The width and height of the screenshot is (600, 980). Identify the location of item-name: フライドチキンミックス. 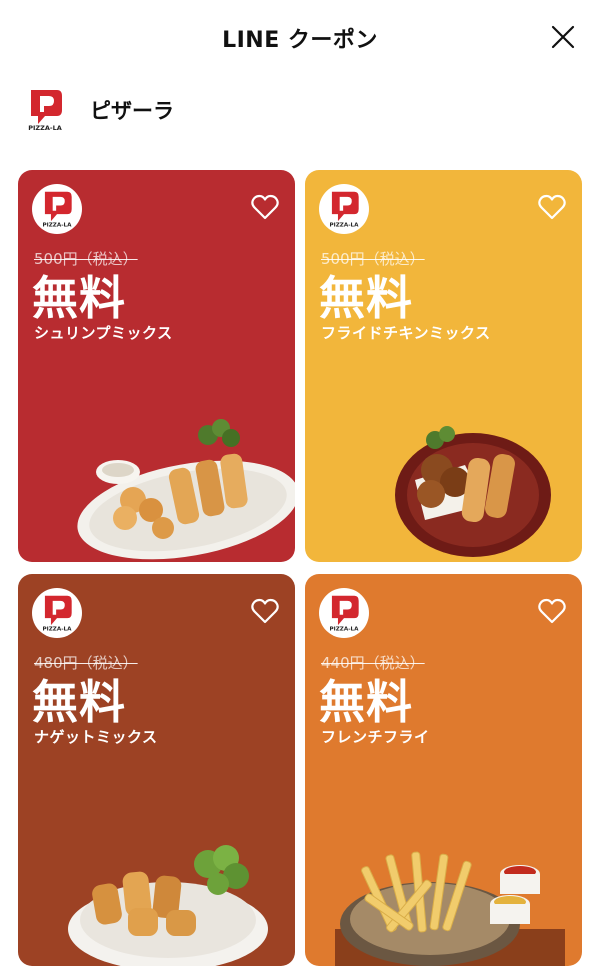
(406, 333).